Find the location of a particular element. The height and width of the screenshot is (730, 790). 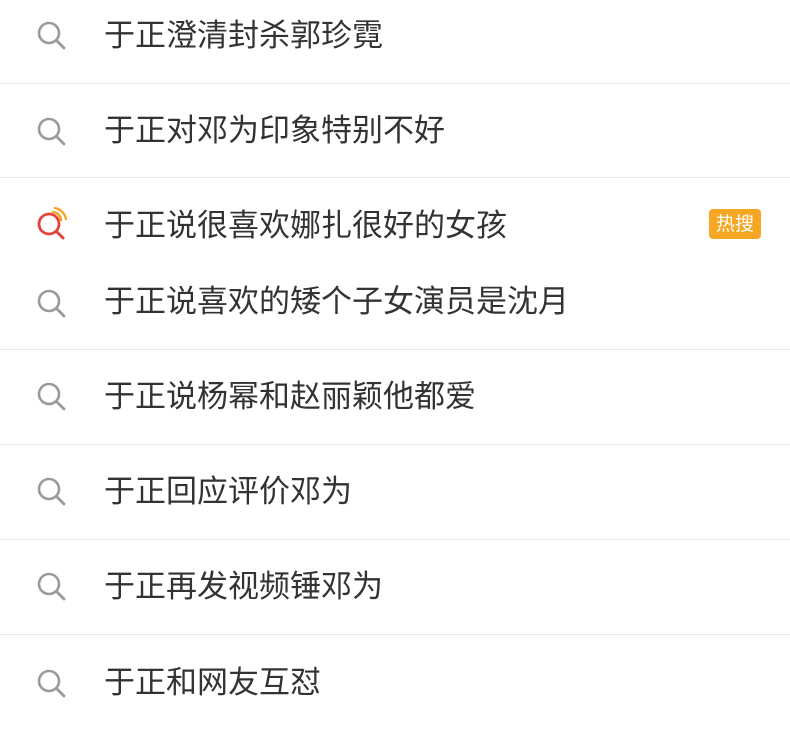

suggestion-item: 于正和网友互怼 is located at coordinates (395, 683).